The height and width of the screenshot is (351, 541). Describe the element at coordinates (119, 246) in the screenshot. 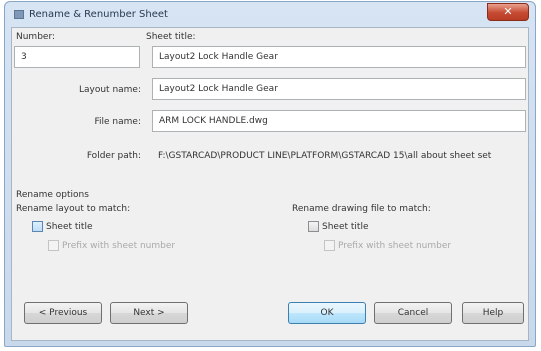

I see `layout-prefix-label: Prefix with sheet number` at that location.